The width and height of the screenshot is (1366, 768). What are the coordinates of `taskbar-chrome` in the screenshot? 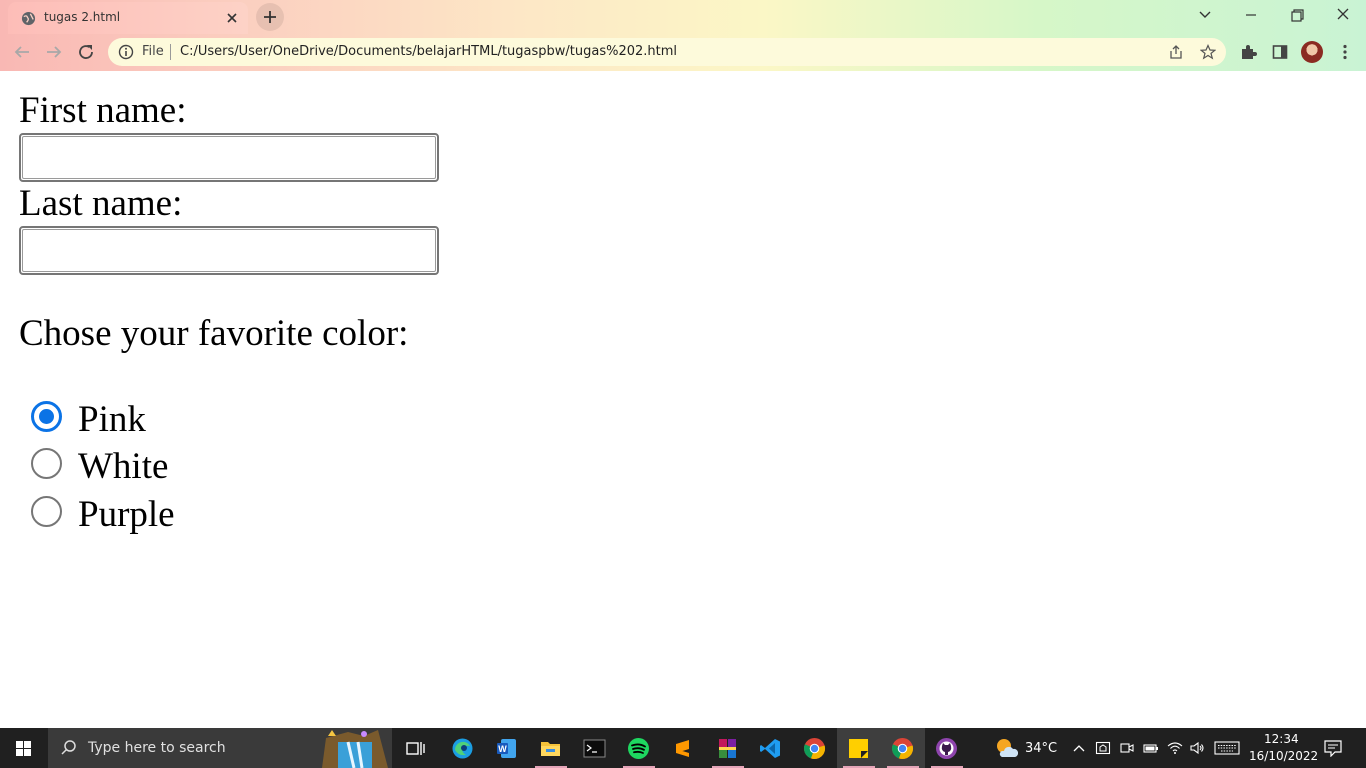 It's located at (815, 748).